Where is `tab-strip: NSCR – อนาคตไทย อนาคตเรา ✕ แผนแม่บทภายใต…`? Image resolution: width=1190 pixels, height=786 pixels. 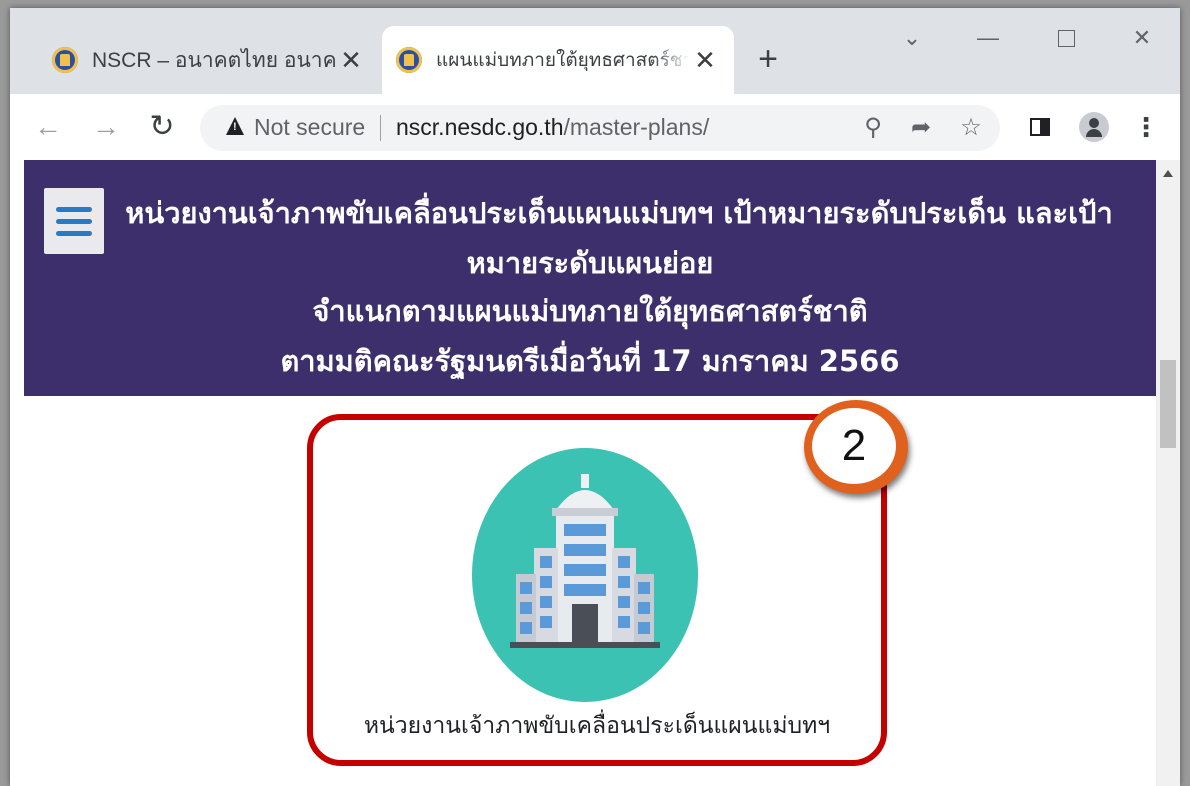
tab-strip: NSCR – อนาคตไทย อนาคตเรา ✕ แผนแม่บทภายใต… is located at coordinates (595, 51).